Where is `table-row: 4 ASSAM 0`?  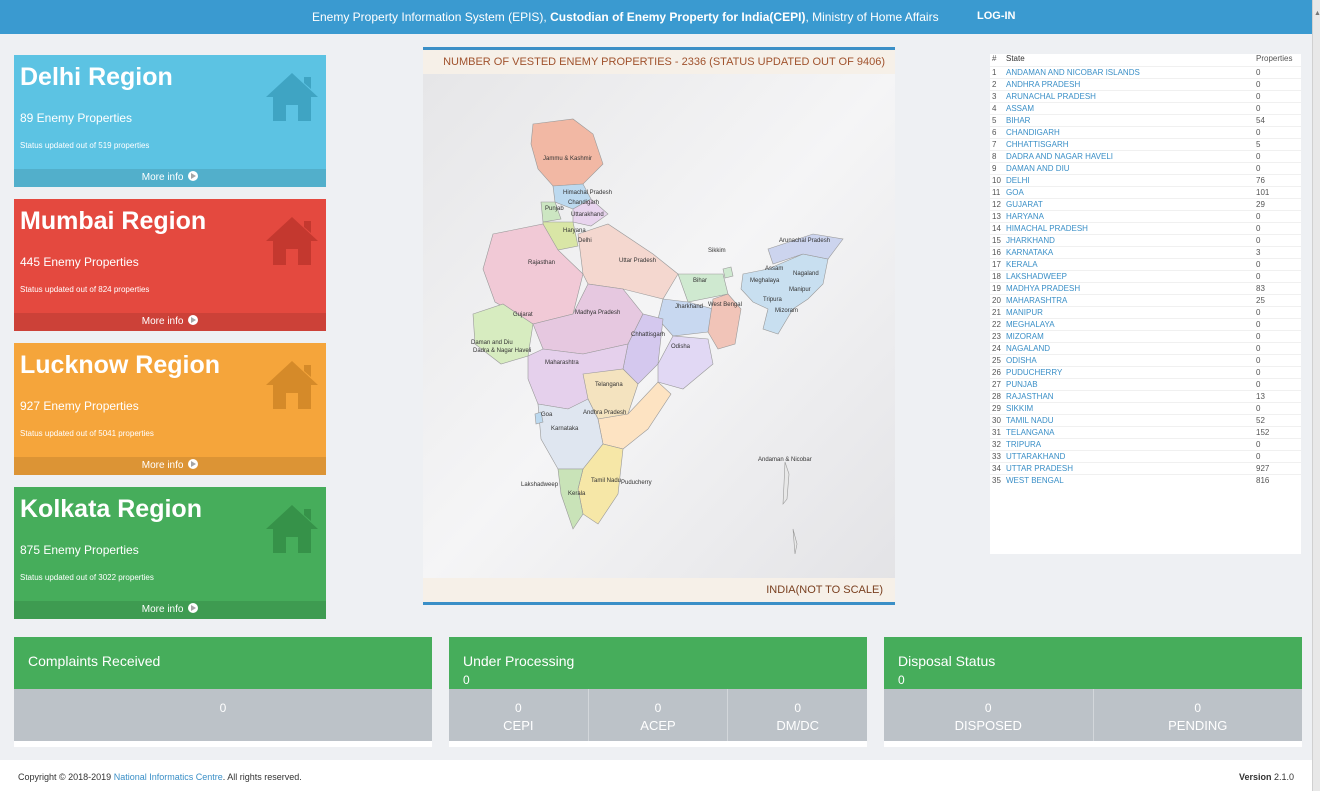
table-row: 4 ASSAM 0 is located at coordinates (1145, 108).